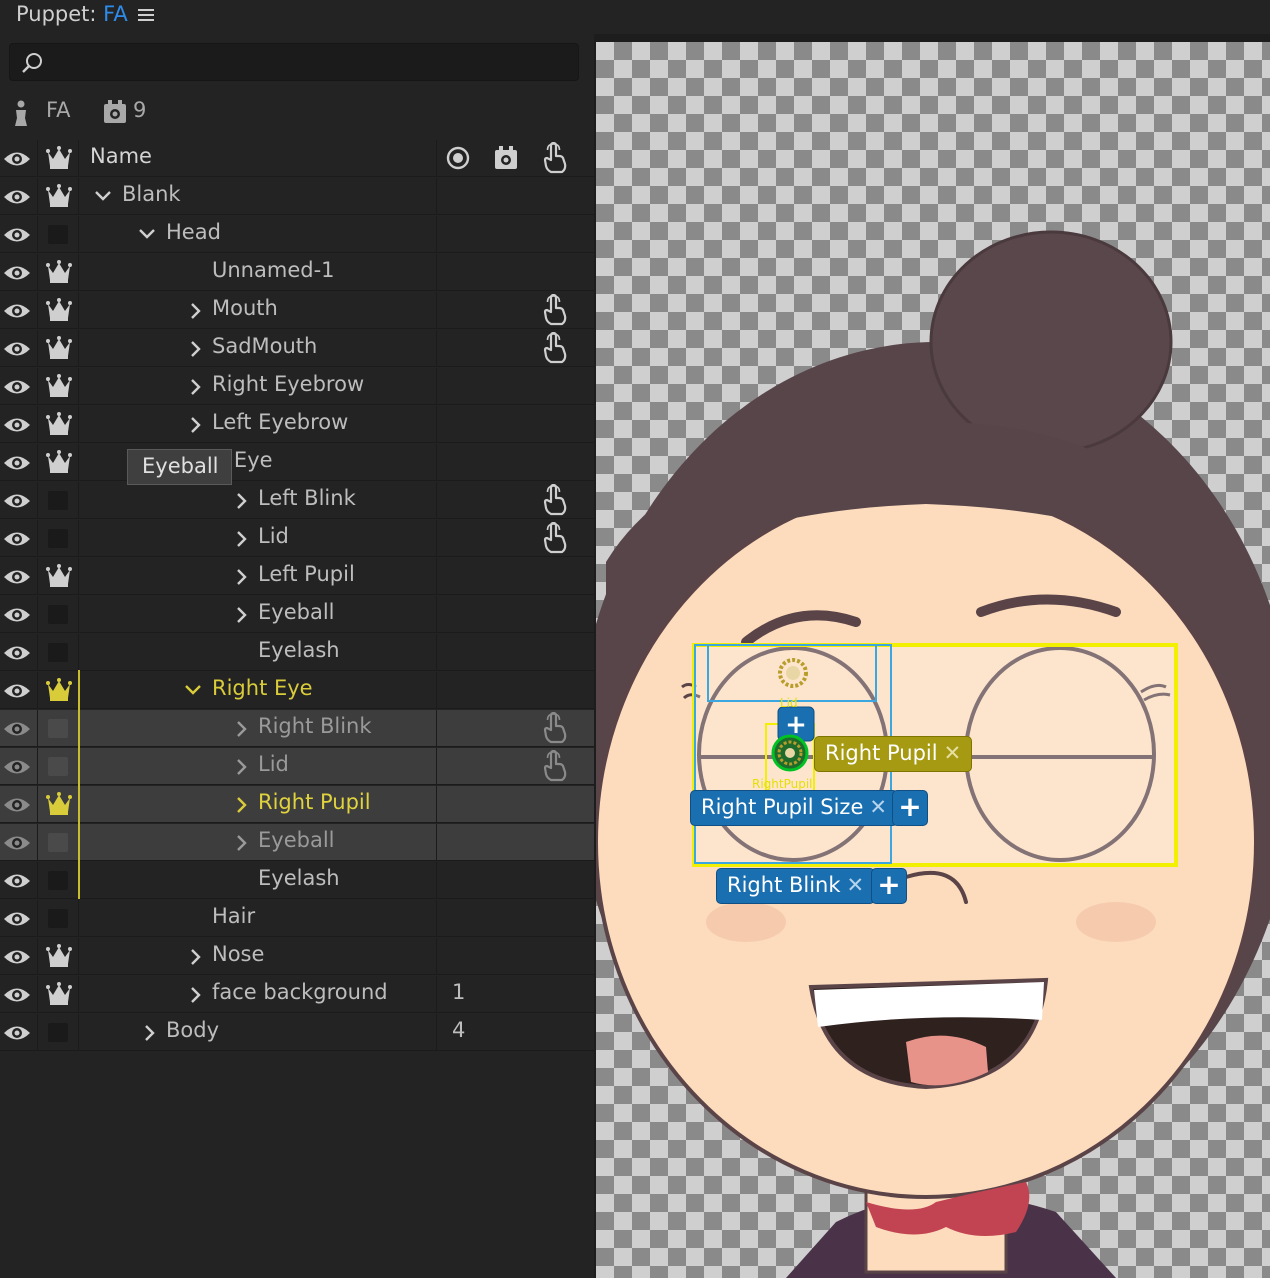 The height and width of the screenshot is (1278, 1270). I want to click on name-cell: Hair, so click(258, 918).